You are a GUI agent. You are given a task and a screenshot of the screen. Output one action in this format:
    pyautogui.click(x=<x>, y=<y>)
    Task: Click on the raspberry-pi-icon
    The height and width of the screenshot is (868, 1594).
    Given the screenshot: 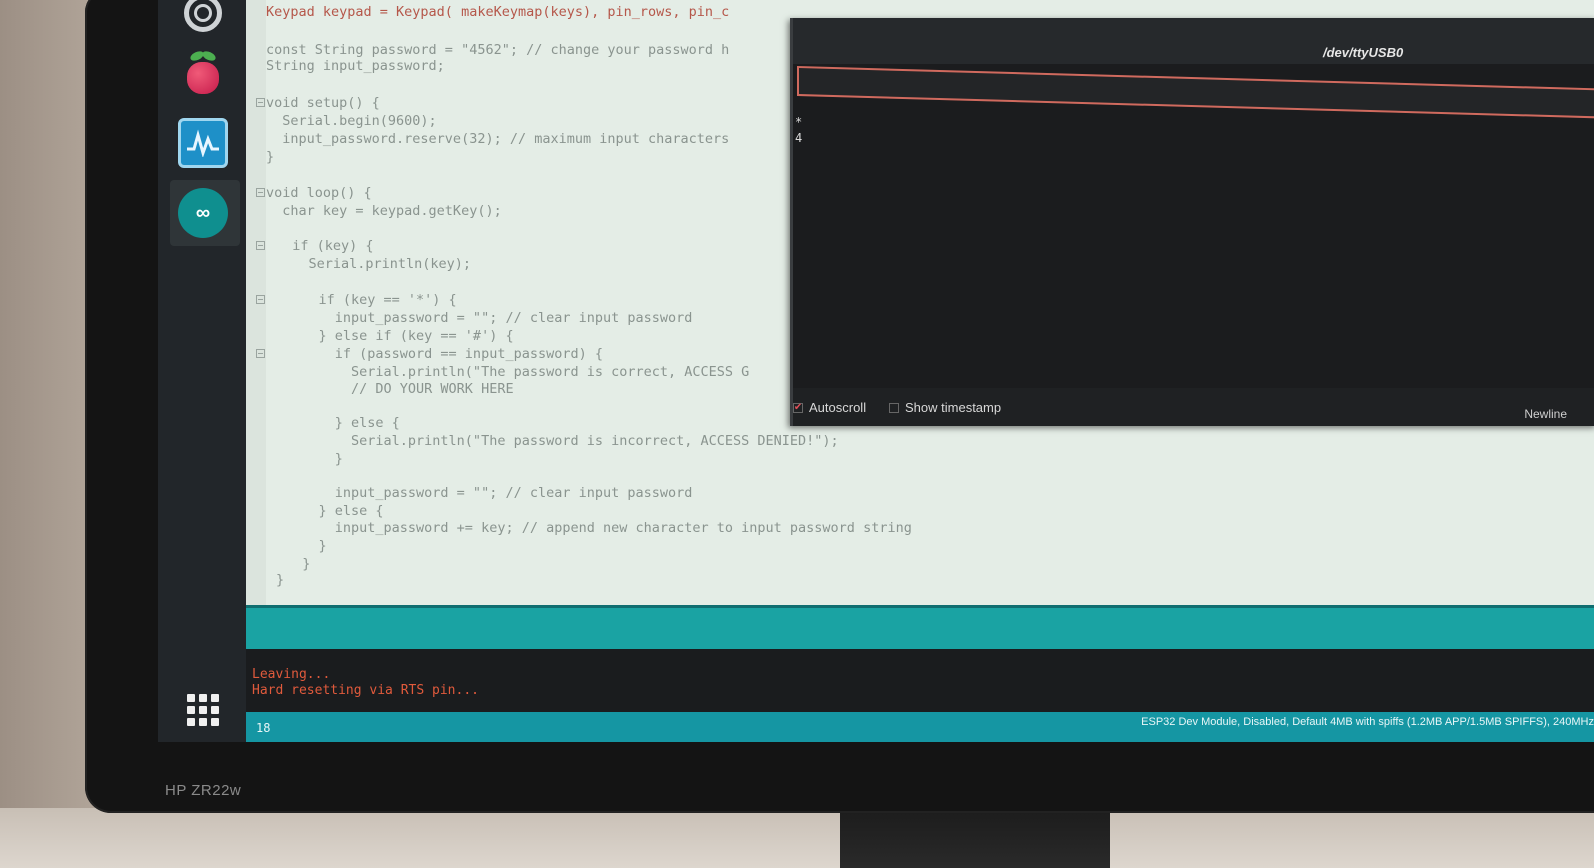 What is the action you would take?
    pyautogui.click(x=203, y=73)
    